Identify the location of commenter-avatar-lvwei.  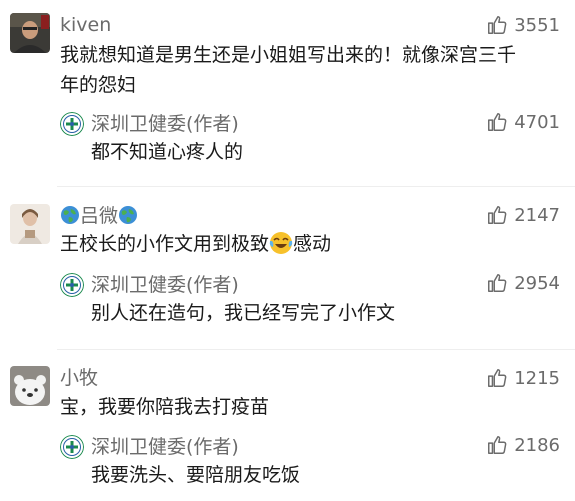
(30, 224).